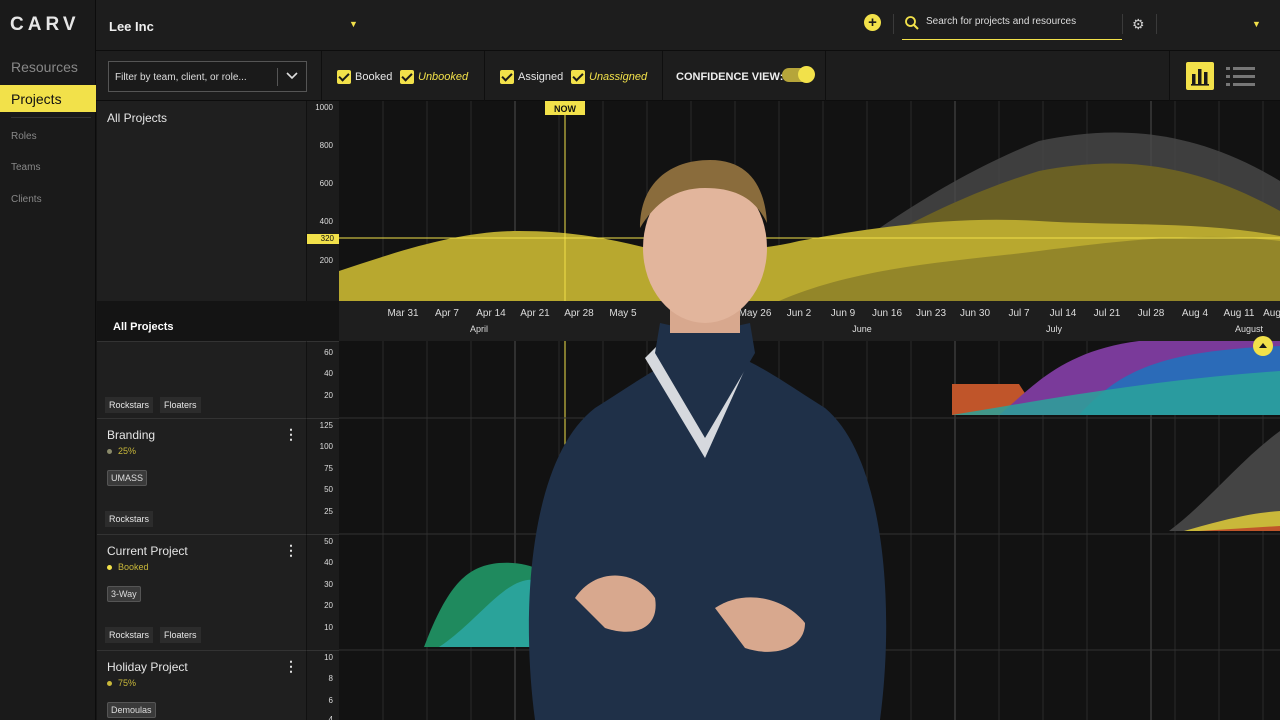 This screenshot has height=720, width=1280. What do you see at coordinates (143, 327) in the screenshot?
I see `section-title: All Projects` at bounding box center [143, 327].